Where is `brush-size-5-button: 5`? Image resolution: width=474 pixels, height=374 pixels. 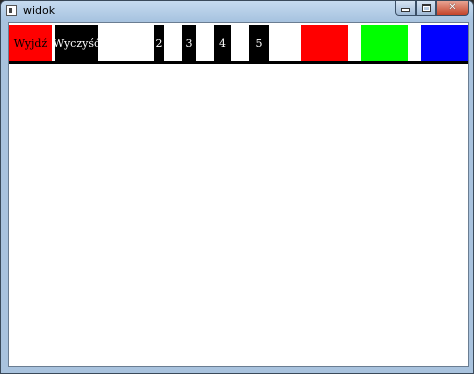
brush-size-5-button: 5 is located at coordinates (259, 43).